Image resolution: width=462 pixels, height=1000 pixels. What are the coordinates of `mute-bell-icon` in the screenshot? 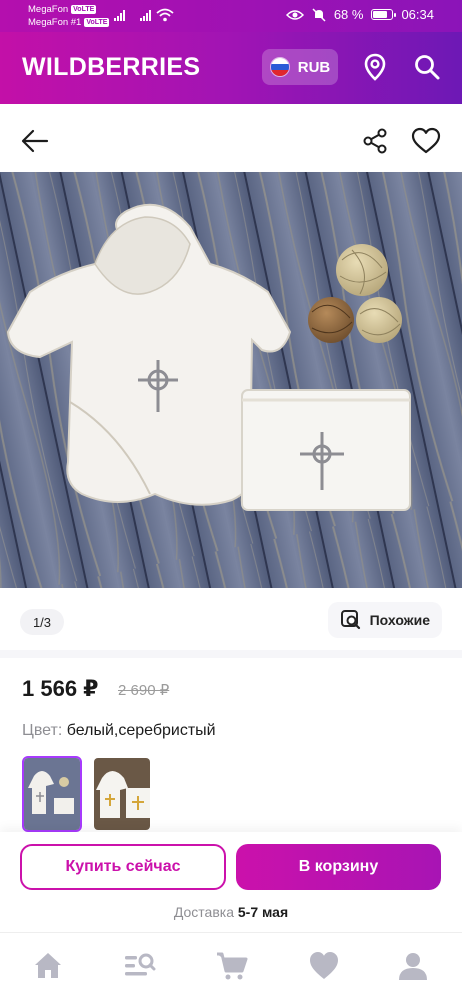 It's located at (319, 14).